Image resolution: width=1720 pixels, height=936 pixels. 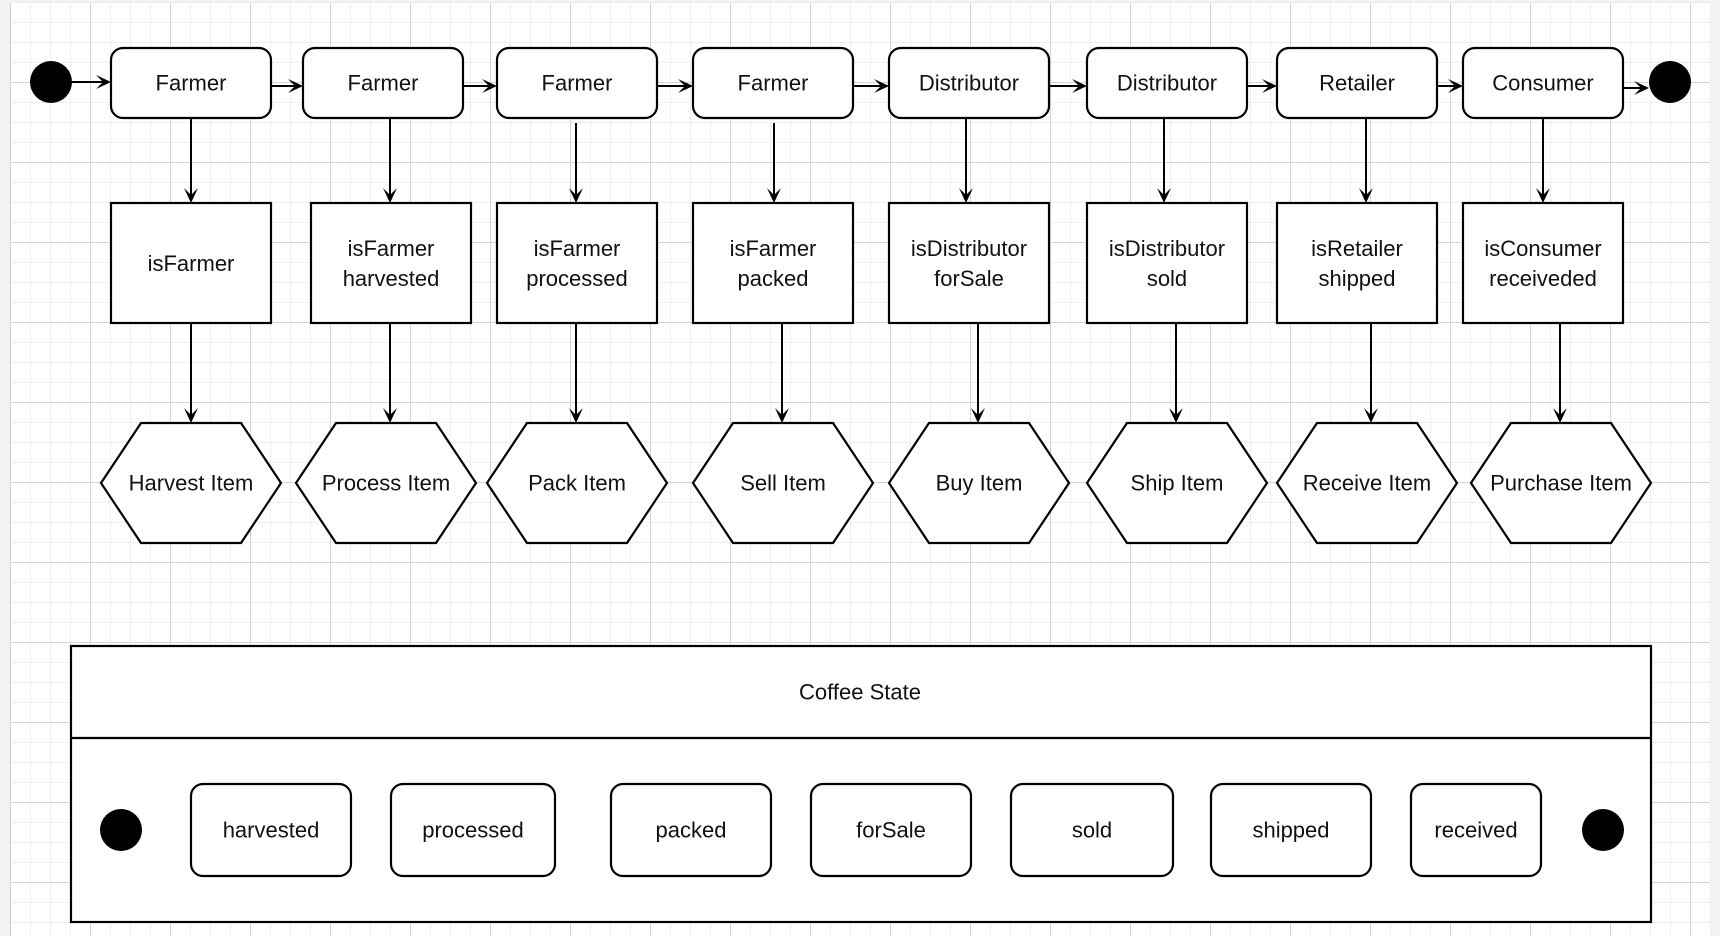 What do you see at coordinates (121, 830) in the screenshot?
I see `coffee-initial-state-node` at bounding box center [121, 830].